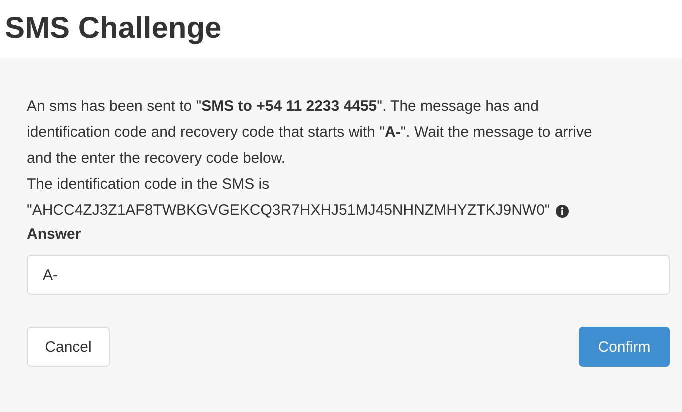 This screenshot has width=682, height=412. What do you see at coordinates (113, 29) in the screenshot?
I see `page-title: SMS Challenge` at bounding box center [113, 29].